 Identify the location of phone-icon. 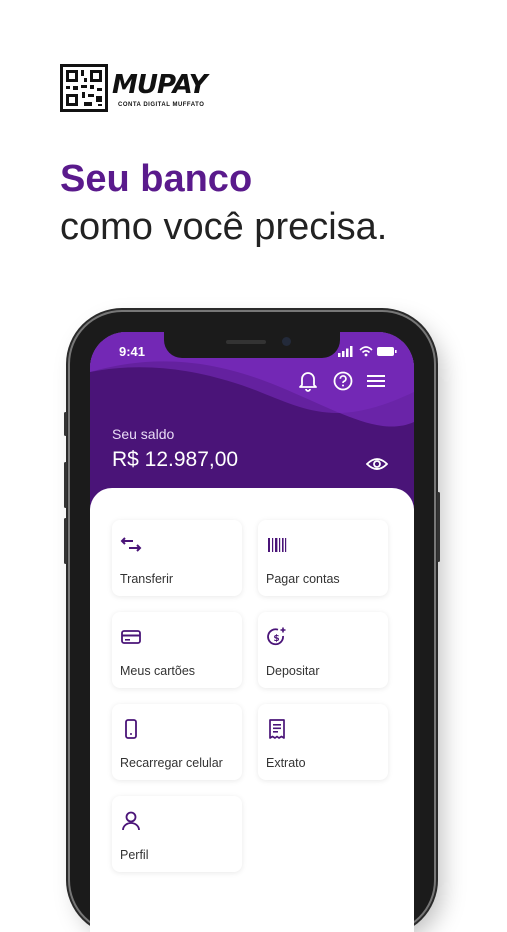
(131, 729).